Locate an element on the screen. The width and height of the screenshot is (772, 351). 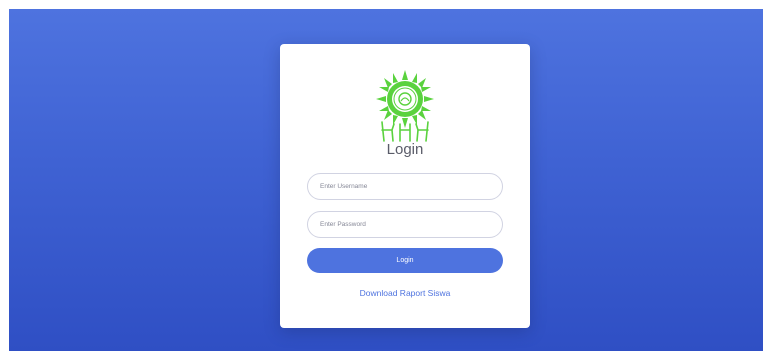
download-raport-link: Download Raport Siswa is located at coordinates (405, 293).